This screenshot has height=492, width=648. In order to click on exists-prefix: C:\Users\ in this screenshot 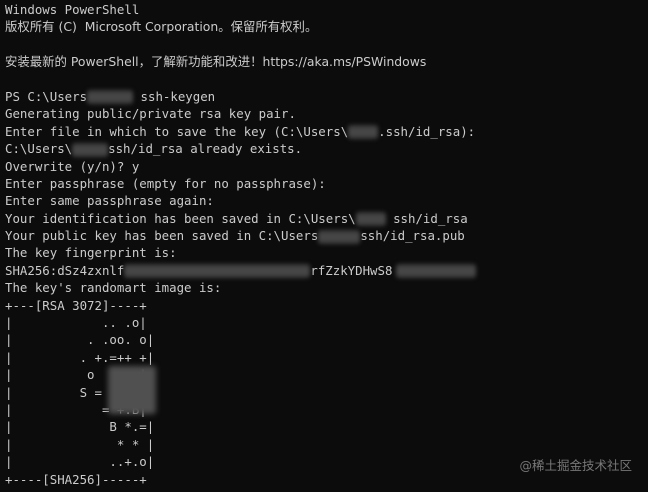, I will do `click(39, 149)`.